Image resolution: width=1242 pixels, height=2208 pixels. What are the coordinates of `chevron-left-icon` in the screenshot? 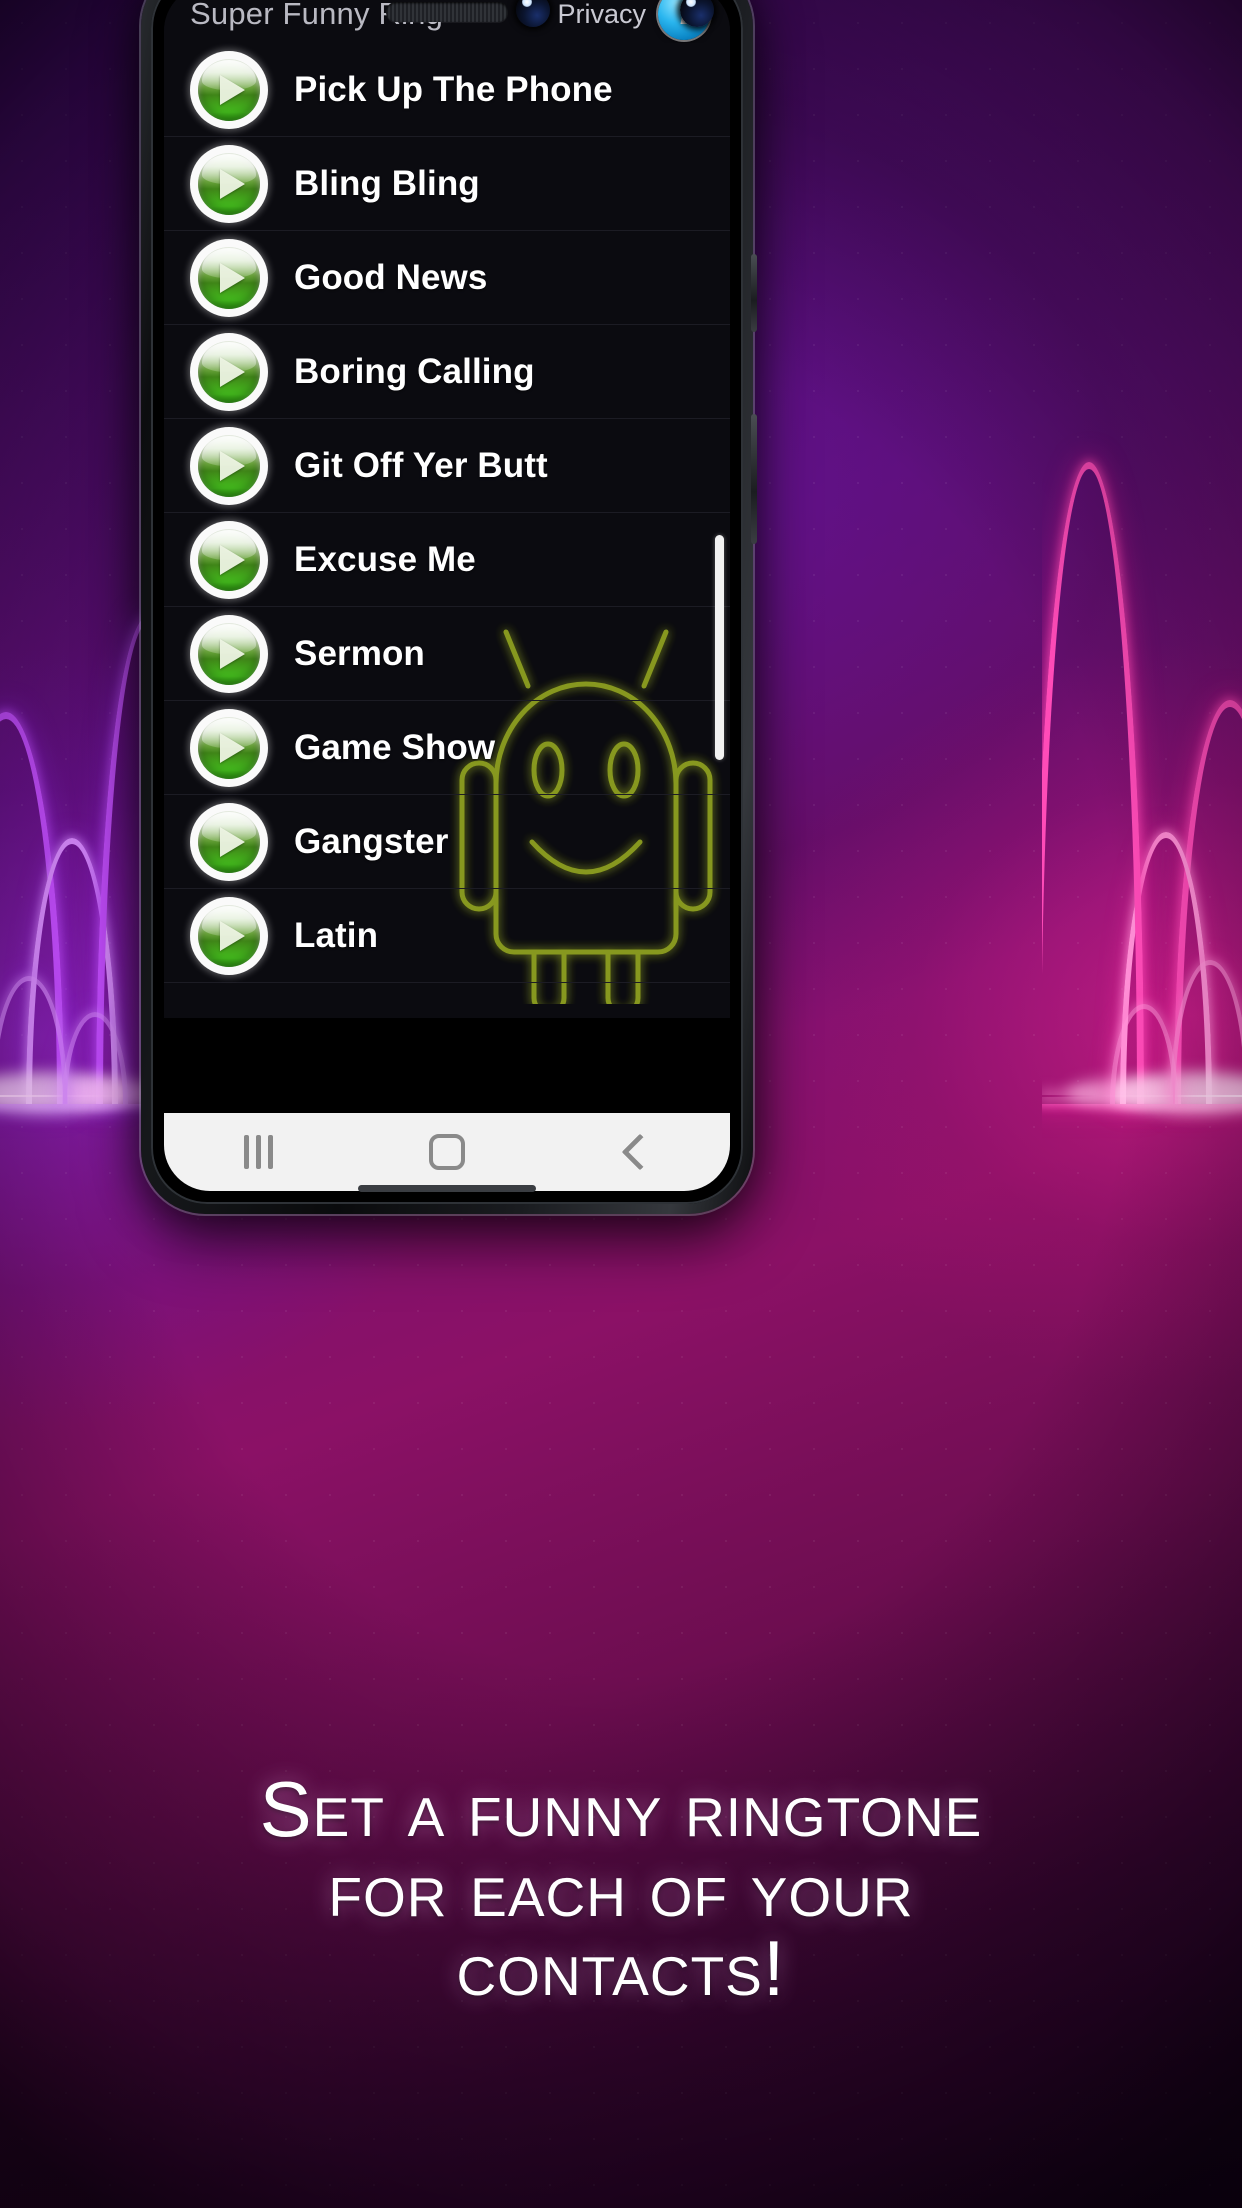 It's located at (640, 1152).